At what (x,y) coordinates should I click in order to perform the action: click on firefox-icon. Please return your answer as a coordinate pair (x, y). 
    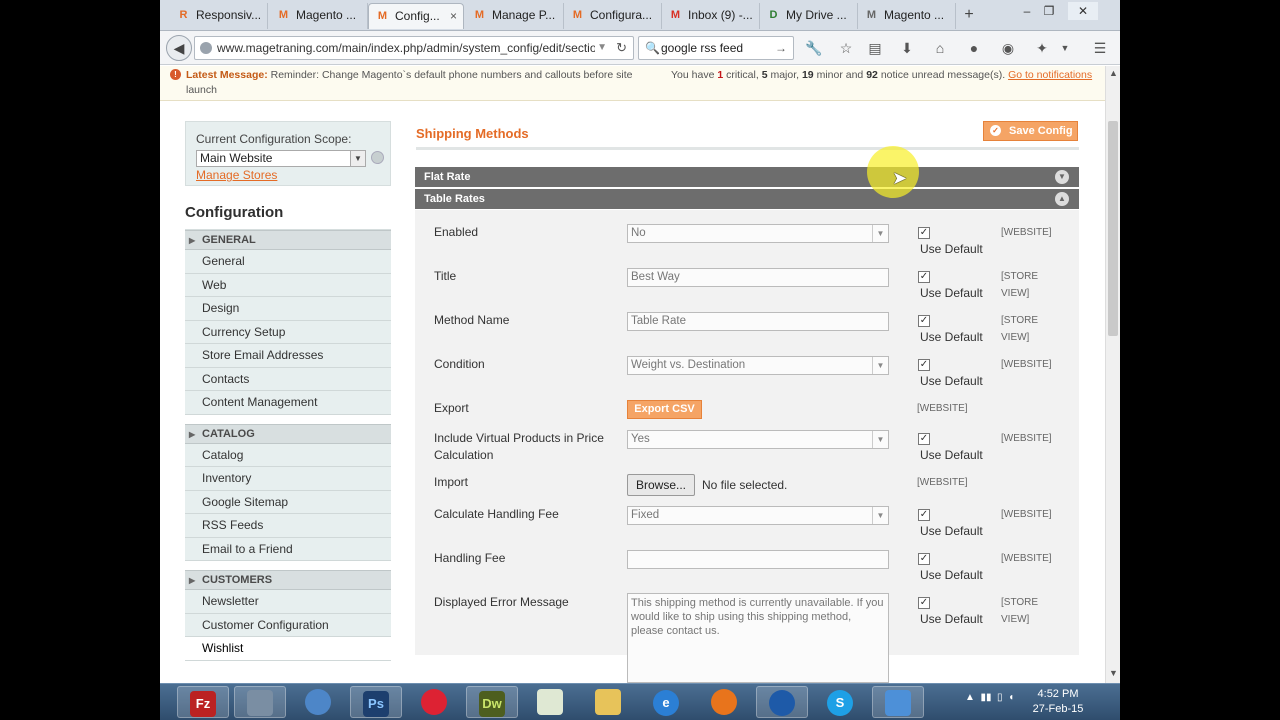
    Looking at the image, I should click on (724, 702).